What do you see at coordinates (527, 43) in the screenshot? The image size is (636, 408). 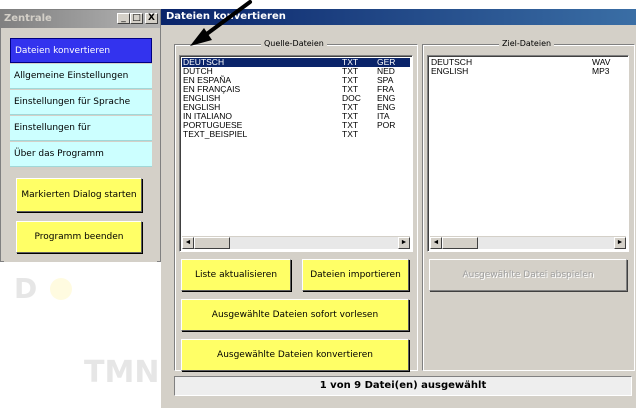 I see `target-files-legend: Ziel-Dateien` at bounding box center [527, 43].